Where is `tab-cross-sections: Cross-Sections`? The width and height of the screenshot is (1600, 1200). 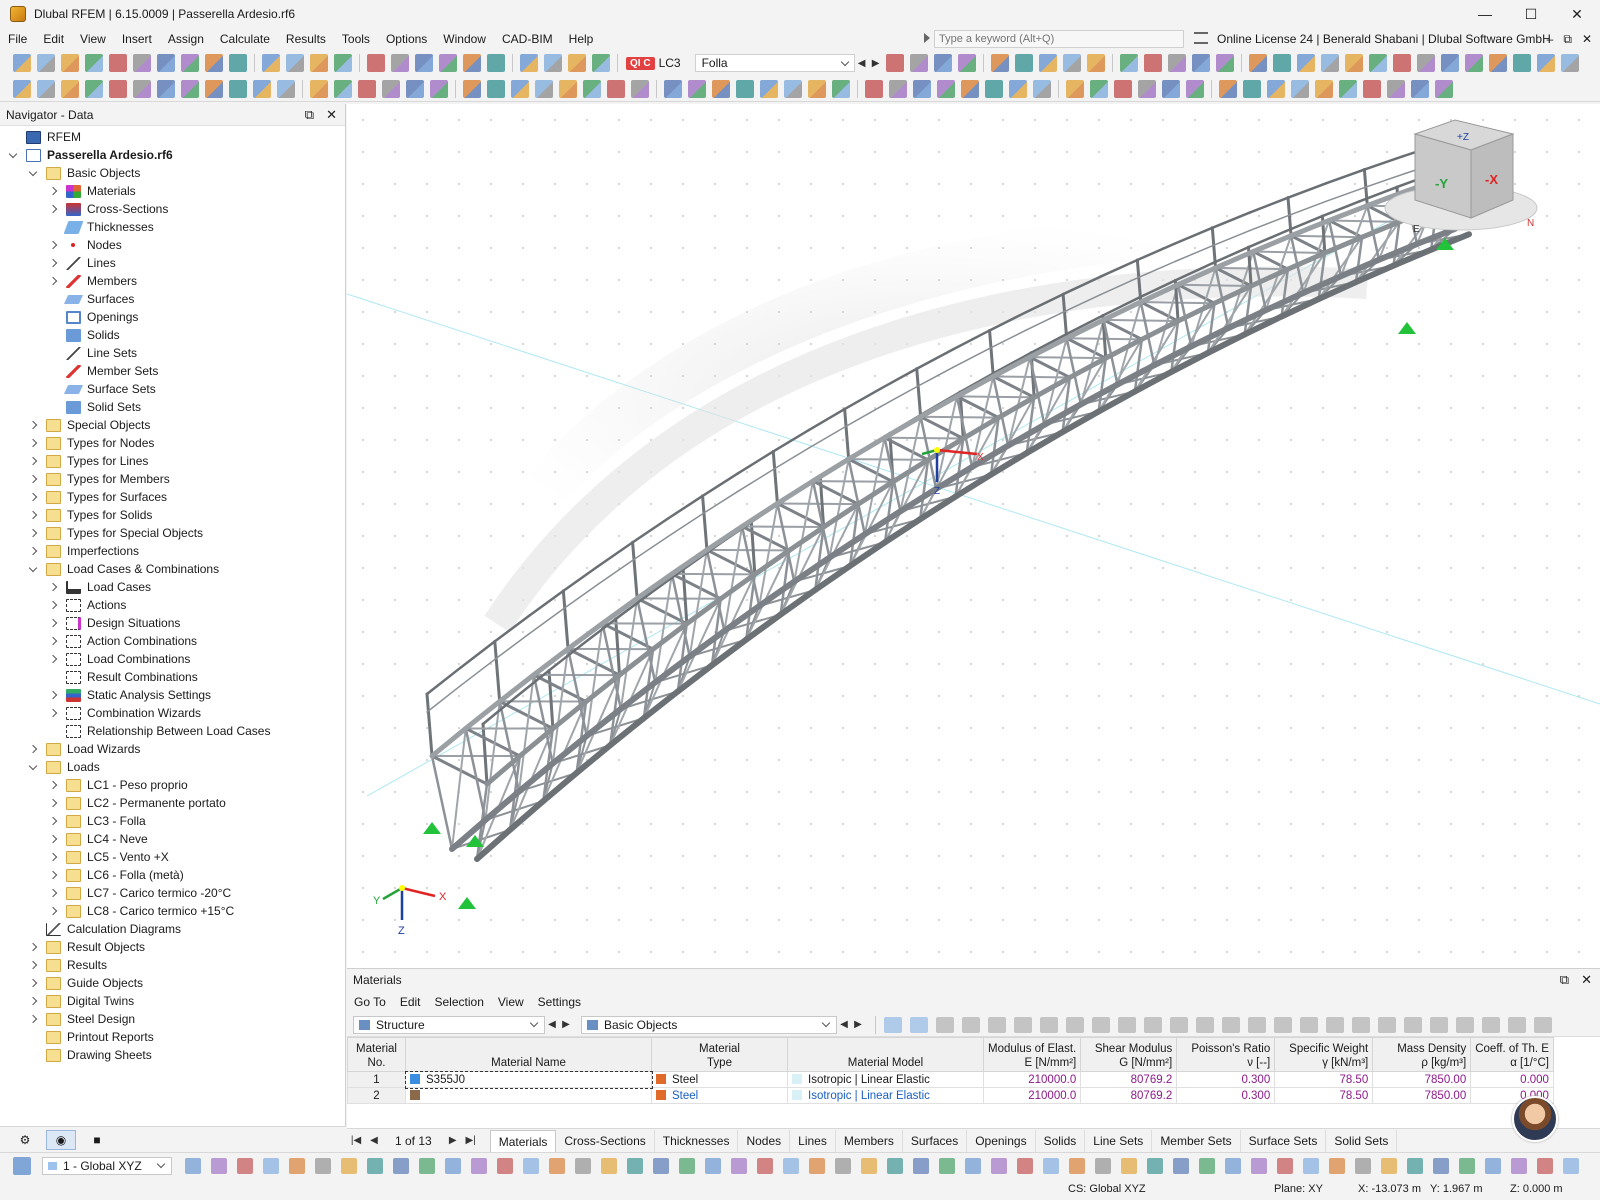
tab-cross-sections: Cross-Sections is located at coordinates (605, 1140).